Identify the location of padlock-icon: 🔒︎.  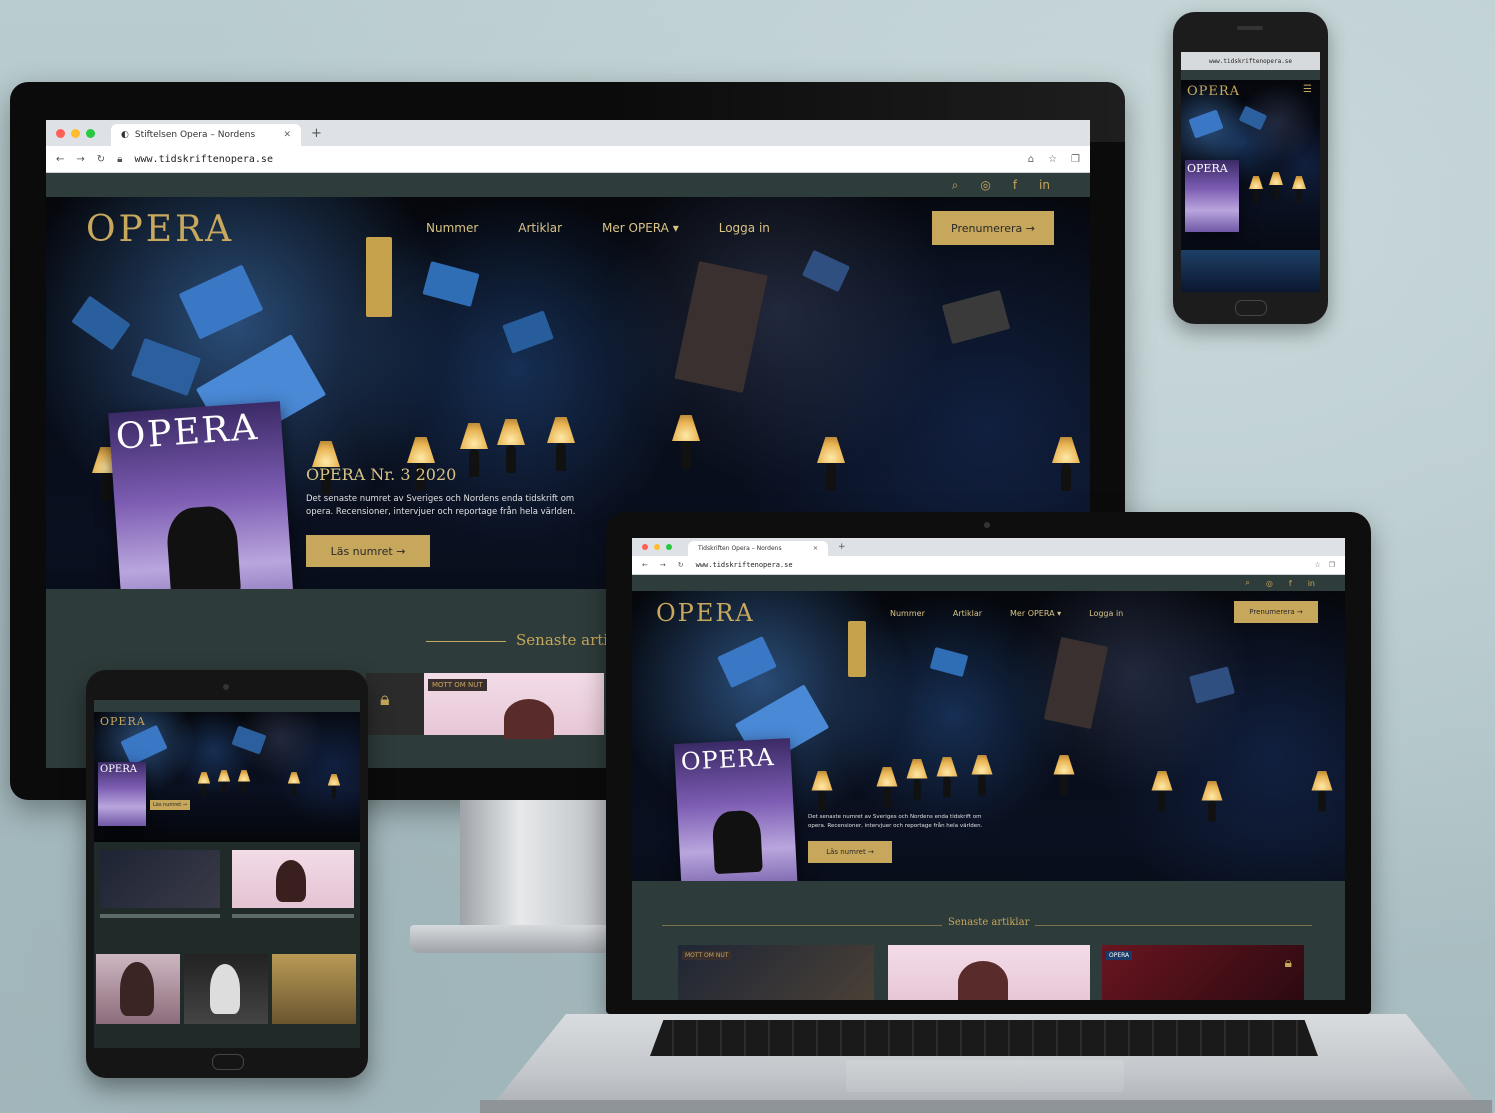
(120, 159).